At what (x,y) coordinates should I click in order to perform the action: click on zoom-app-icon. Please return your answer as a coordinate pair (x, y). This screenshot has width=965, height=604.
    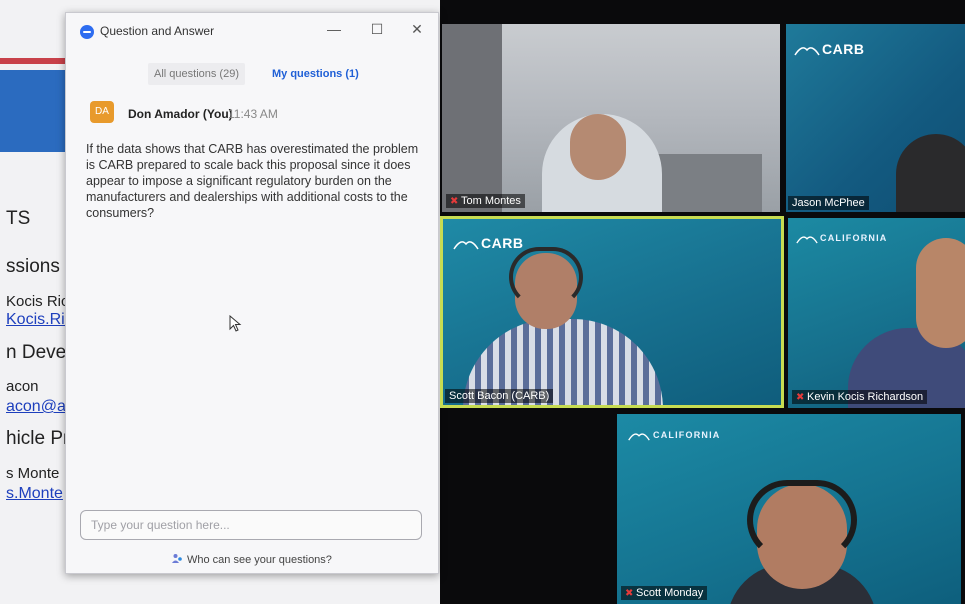
    Looking at the image, I should click on (87, 32).